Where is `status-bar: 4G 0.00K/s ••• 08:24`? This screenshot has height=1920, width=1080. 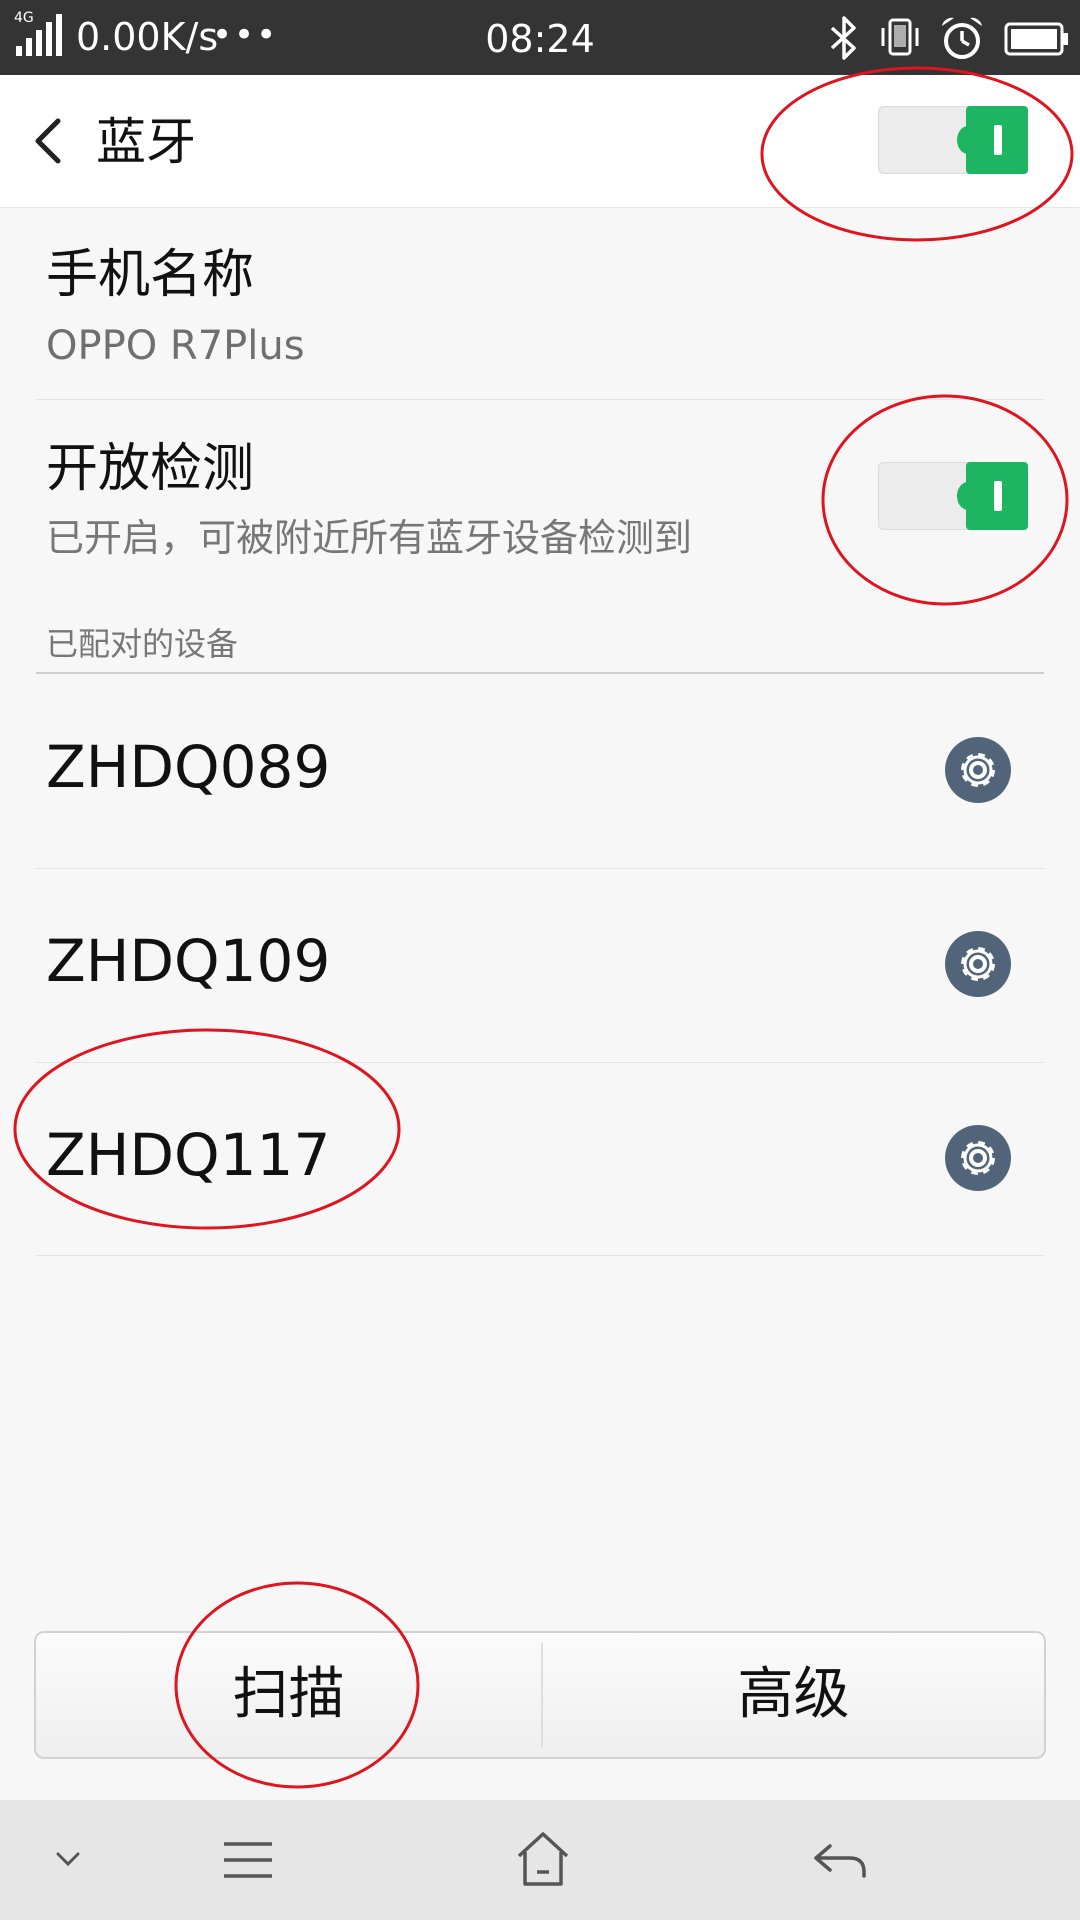 status-bar: 4G 0.00K/s ••• 08:24 is located at coordinates (540, 37).